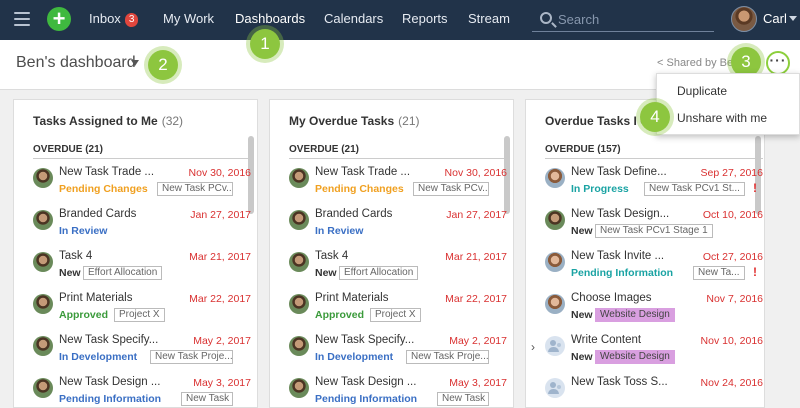 This screenshot has height=408, width=800. I want to click on create-new-button: +, so click(59, 19).